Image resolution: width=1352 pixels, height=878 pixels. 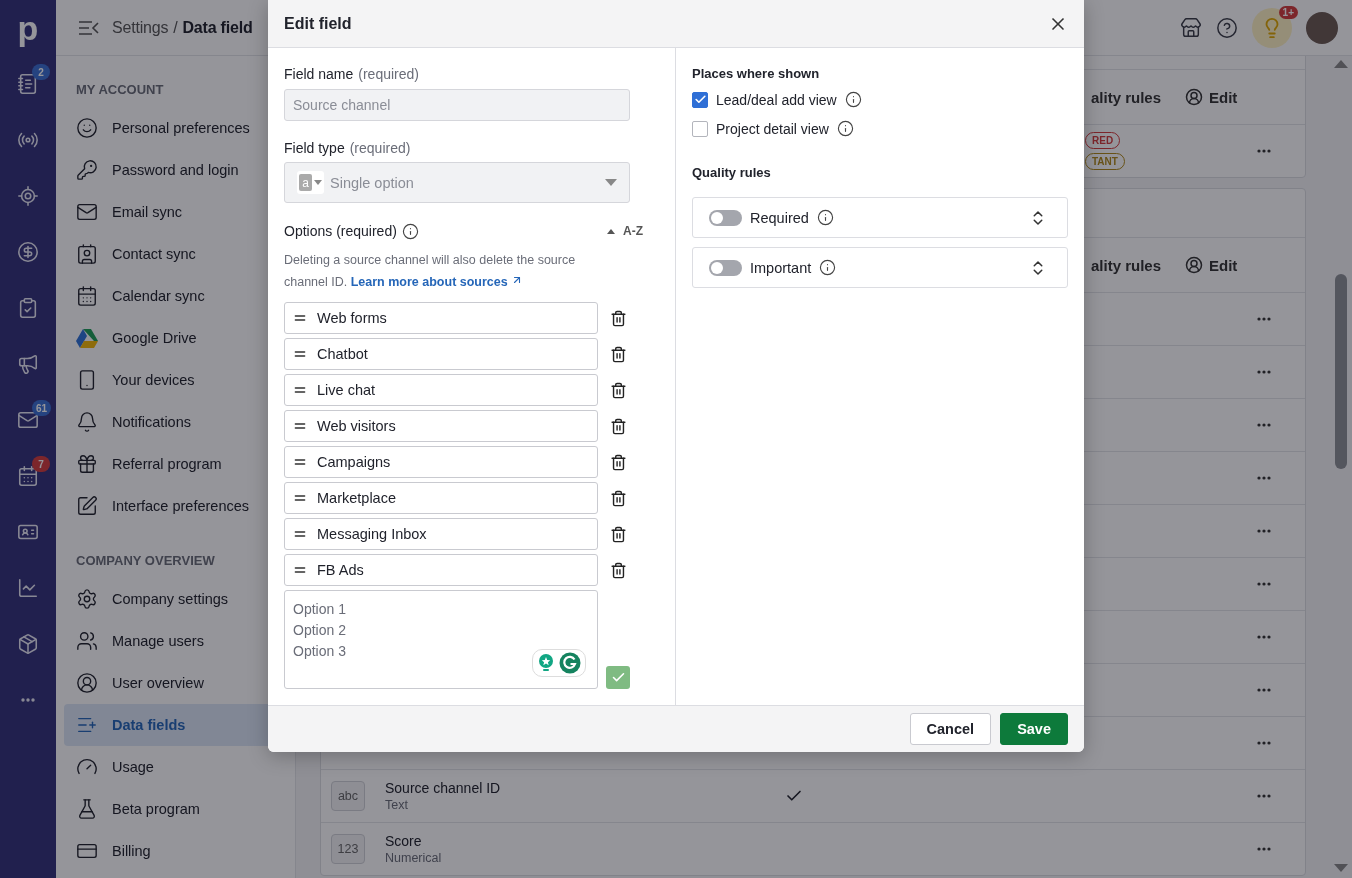 I want to click on sidebar-item: Referral program, so click(x=149, y=464).